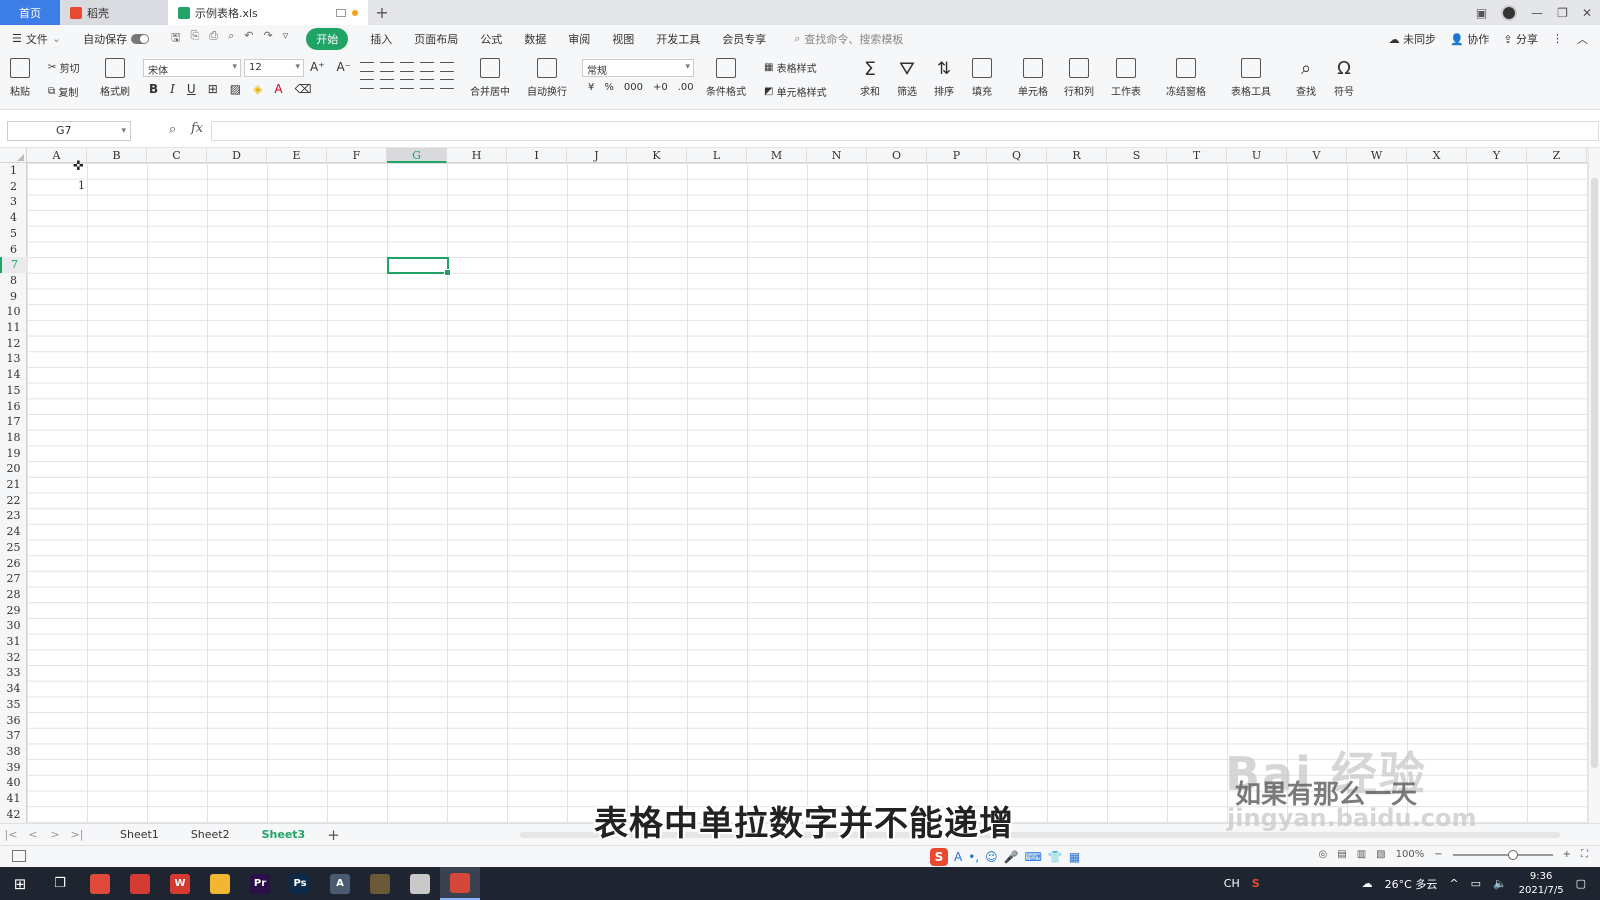 The width and height of the screenshot is (1600, 900). I want to click on row-header-24: 24, so click(13, 532).